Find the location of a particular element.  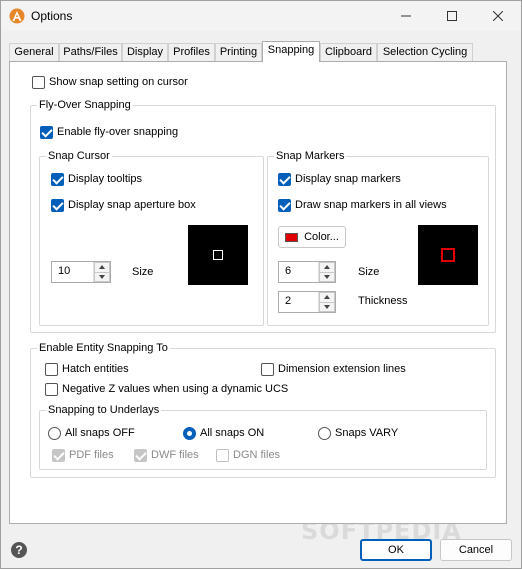

display-aperture-label: Display snap aperture box is located at coordinates (132, 205).